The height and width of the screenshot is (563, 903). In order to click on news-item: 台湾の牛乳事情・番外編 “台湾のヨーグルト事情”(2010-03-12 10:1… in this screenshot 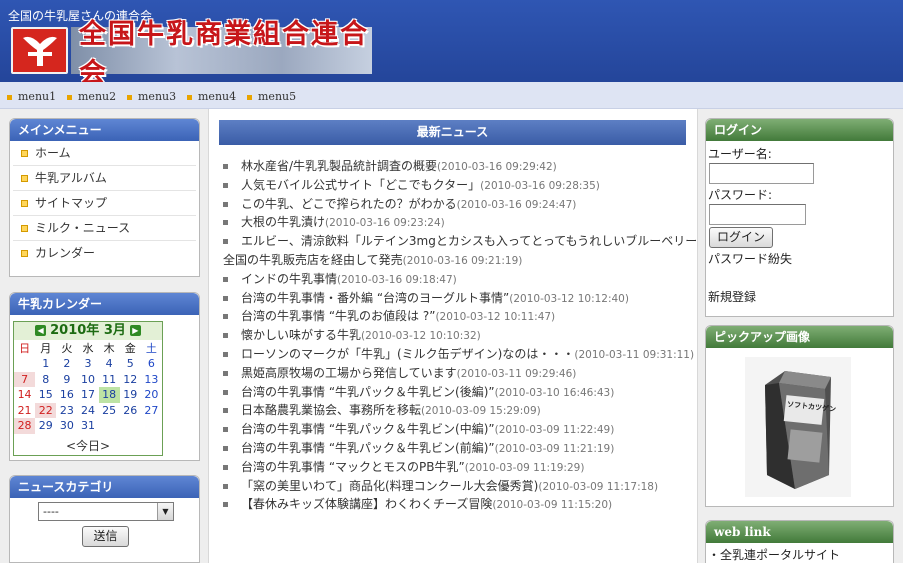, I will do `click(426, 297)`.